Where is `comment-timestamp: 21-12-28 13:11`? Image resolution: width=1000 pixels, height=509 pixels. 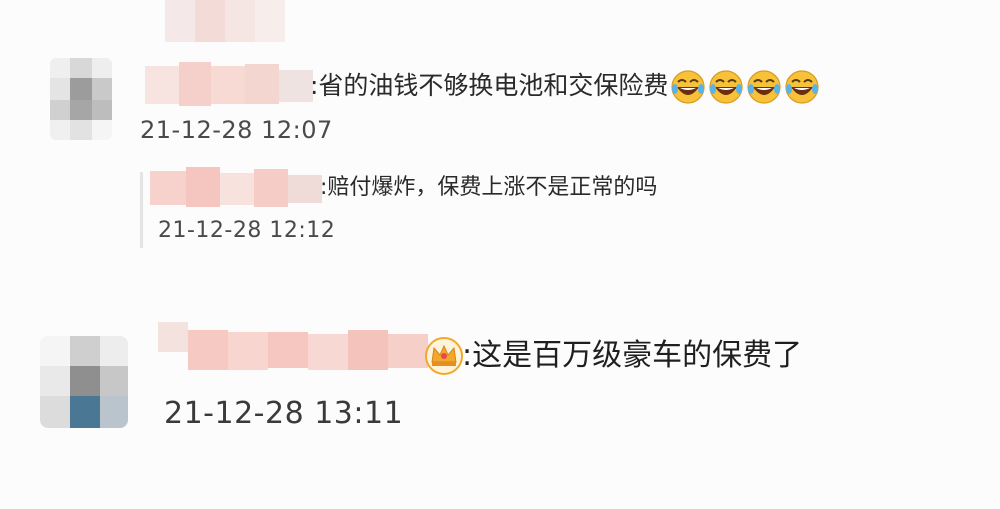 comment-timestamp: 21-12-28 13:11 is located at coordinates (284, 413).